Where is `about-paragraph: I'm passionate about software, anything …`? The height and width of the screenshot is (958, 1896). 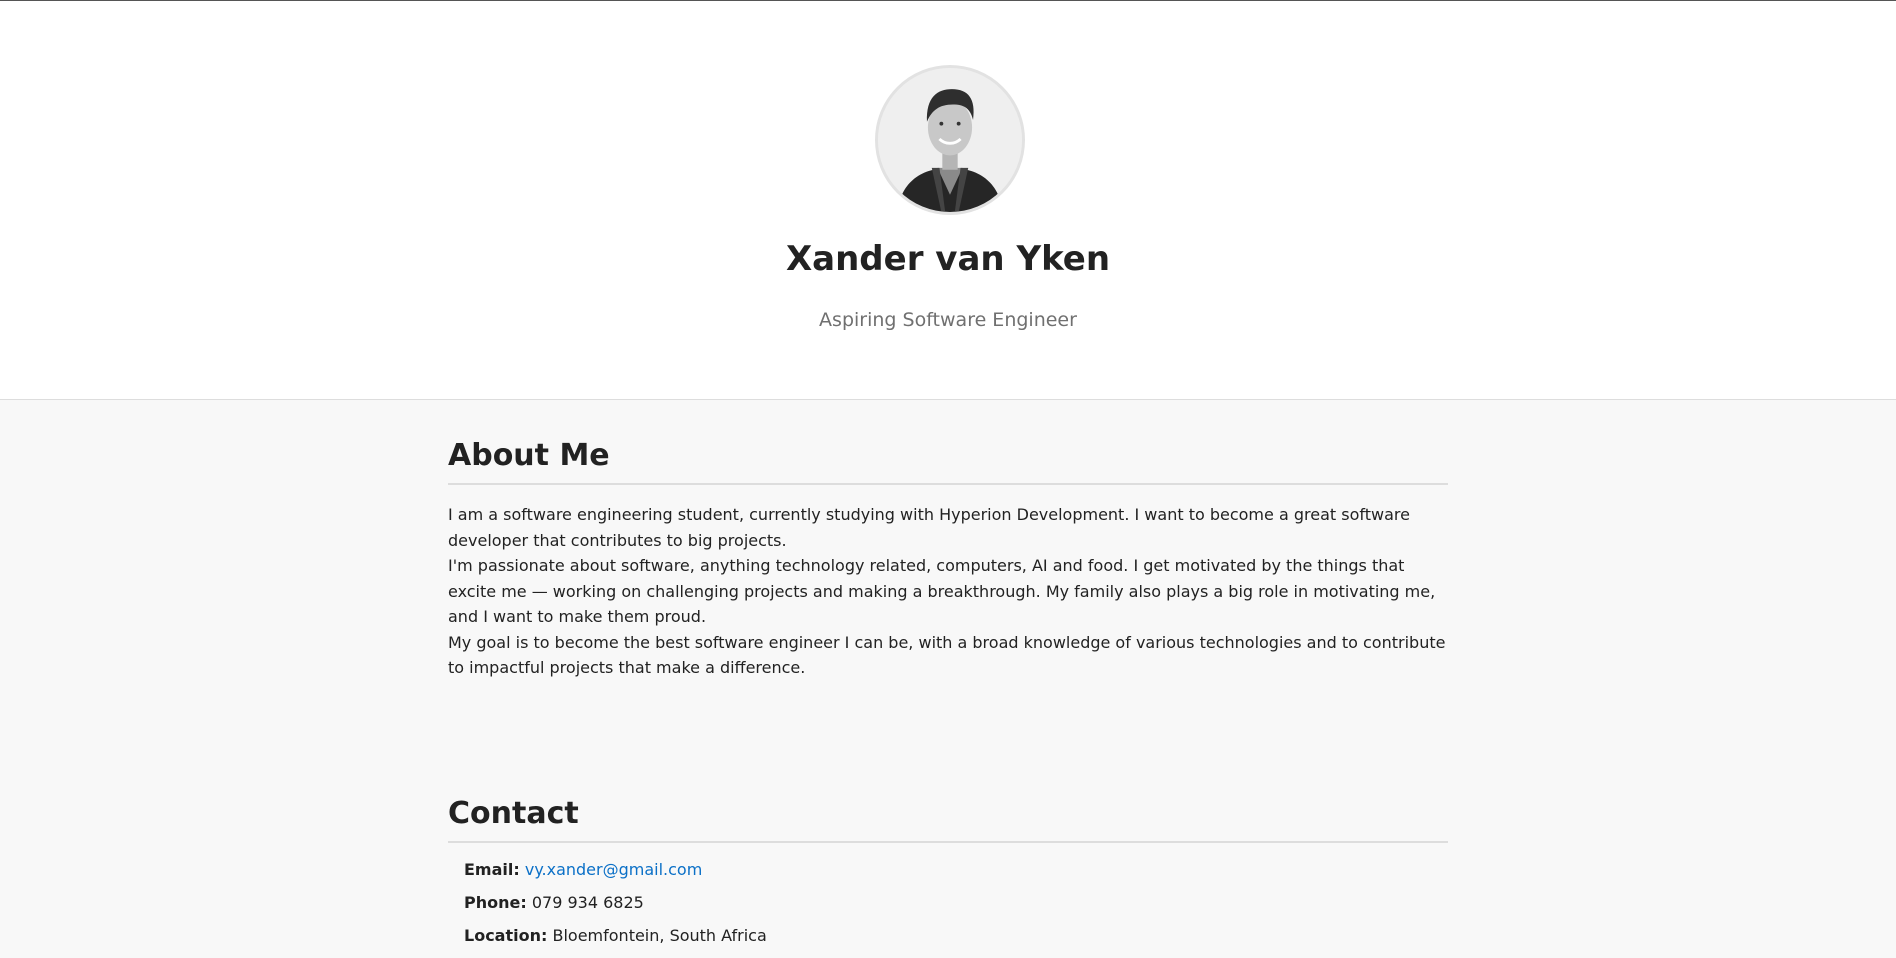 about-paragraph: I'm passionate about software, anything … is located at coordinates (942, 591).